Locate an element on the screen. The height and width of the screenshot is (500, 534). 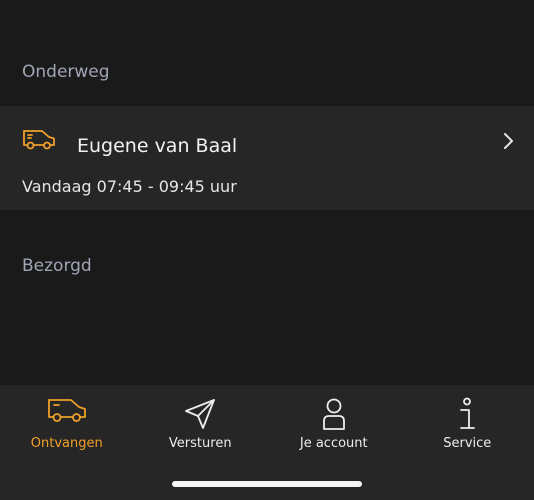
tab-ontvangen: Ontvangen is located at coordinates (67, 425).